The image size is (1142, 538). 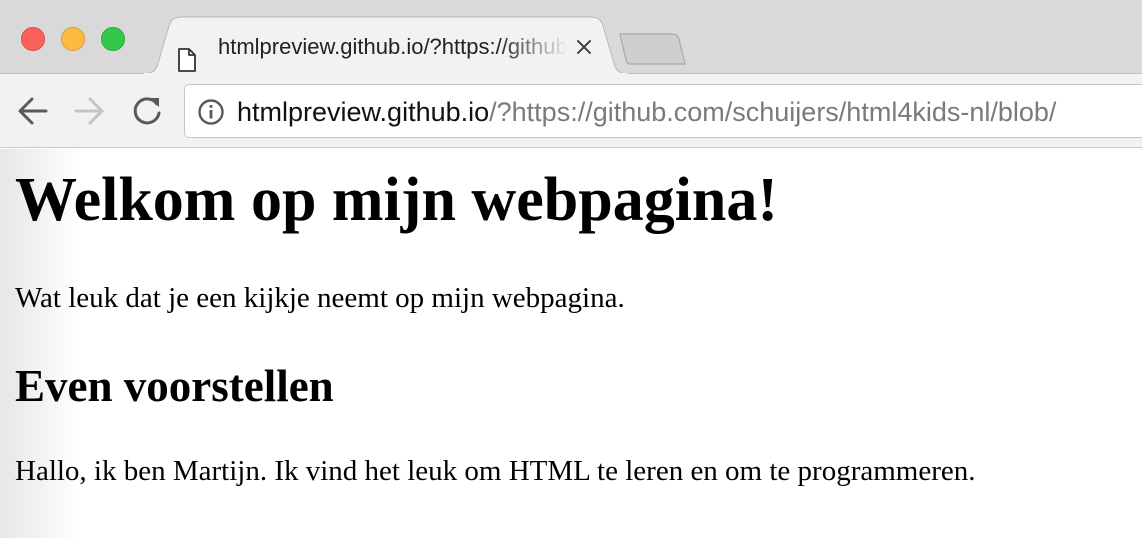 What do you see at coordinates (33, 111) in the screenshot?
I see `arrow-left-icon` at bounding box center [33, 111].